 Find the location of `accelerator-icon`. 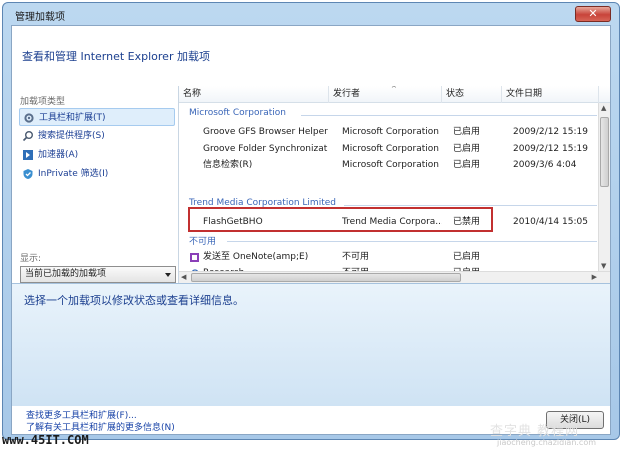

accelerator-icon is located at coordinates (28, 155).